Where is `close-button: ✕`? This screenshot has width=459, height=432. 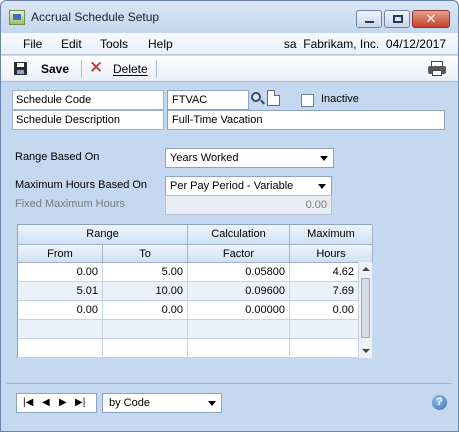
close-button: ✕ is located at coordinates (431, 19).